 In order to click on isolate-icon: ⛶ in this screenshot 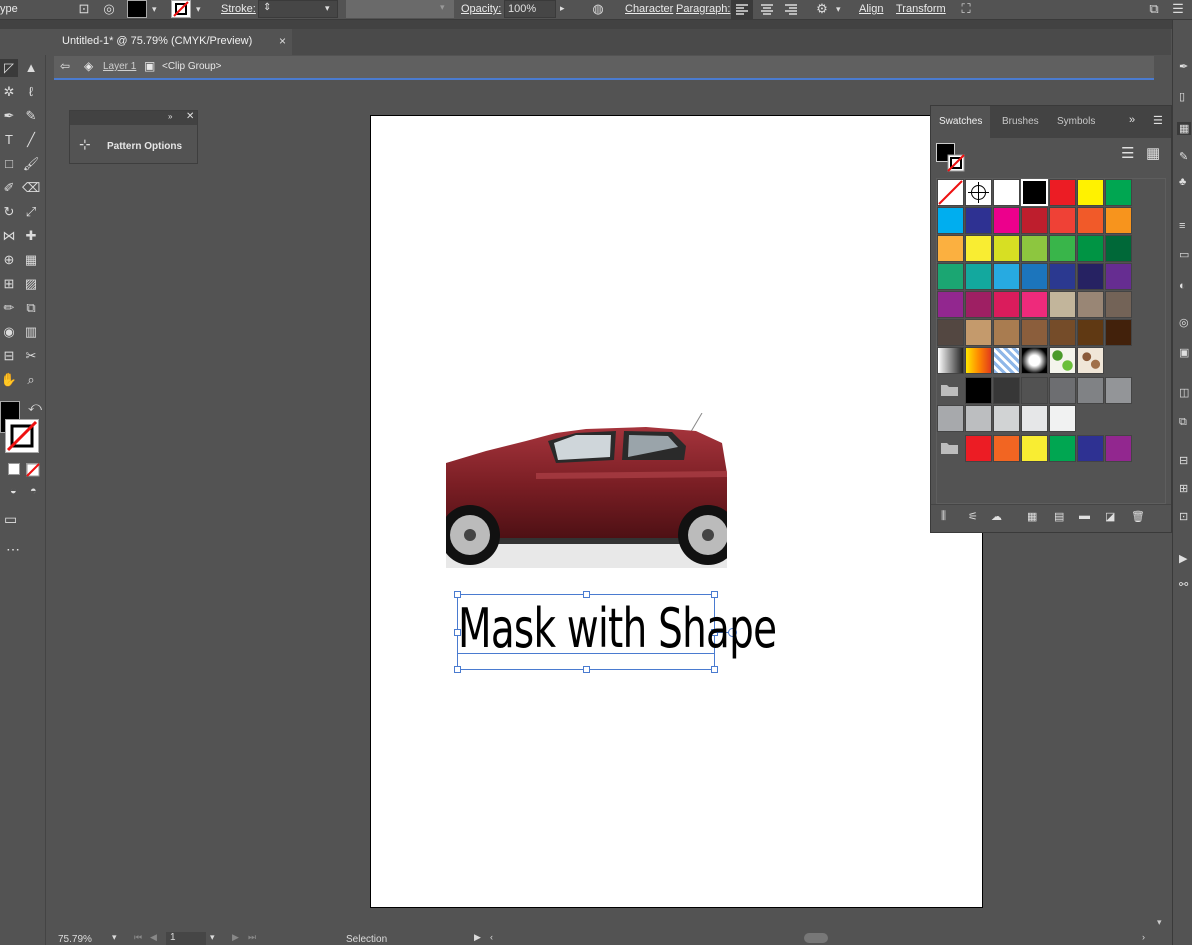, I will do `click(966, 9)`.